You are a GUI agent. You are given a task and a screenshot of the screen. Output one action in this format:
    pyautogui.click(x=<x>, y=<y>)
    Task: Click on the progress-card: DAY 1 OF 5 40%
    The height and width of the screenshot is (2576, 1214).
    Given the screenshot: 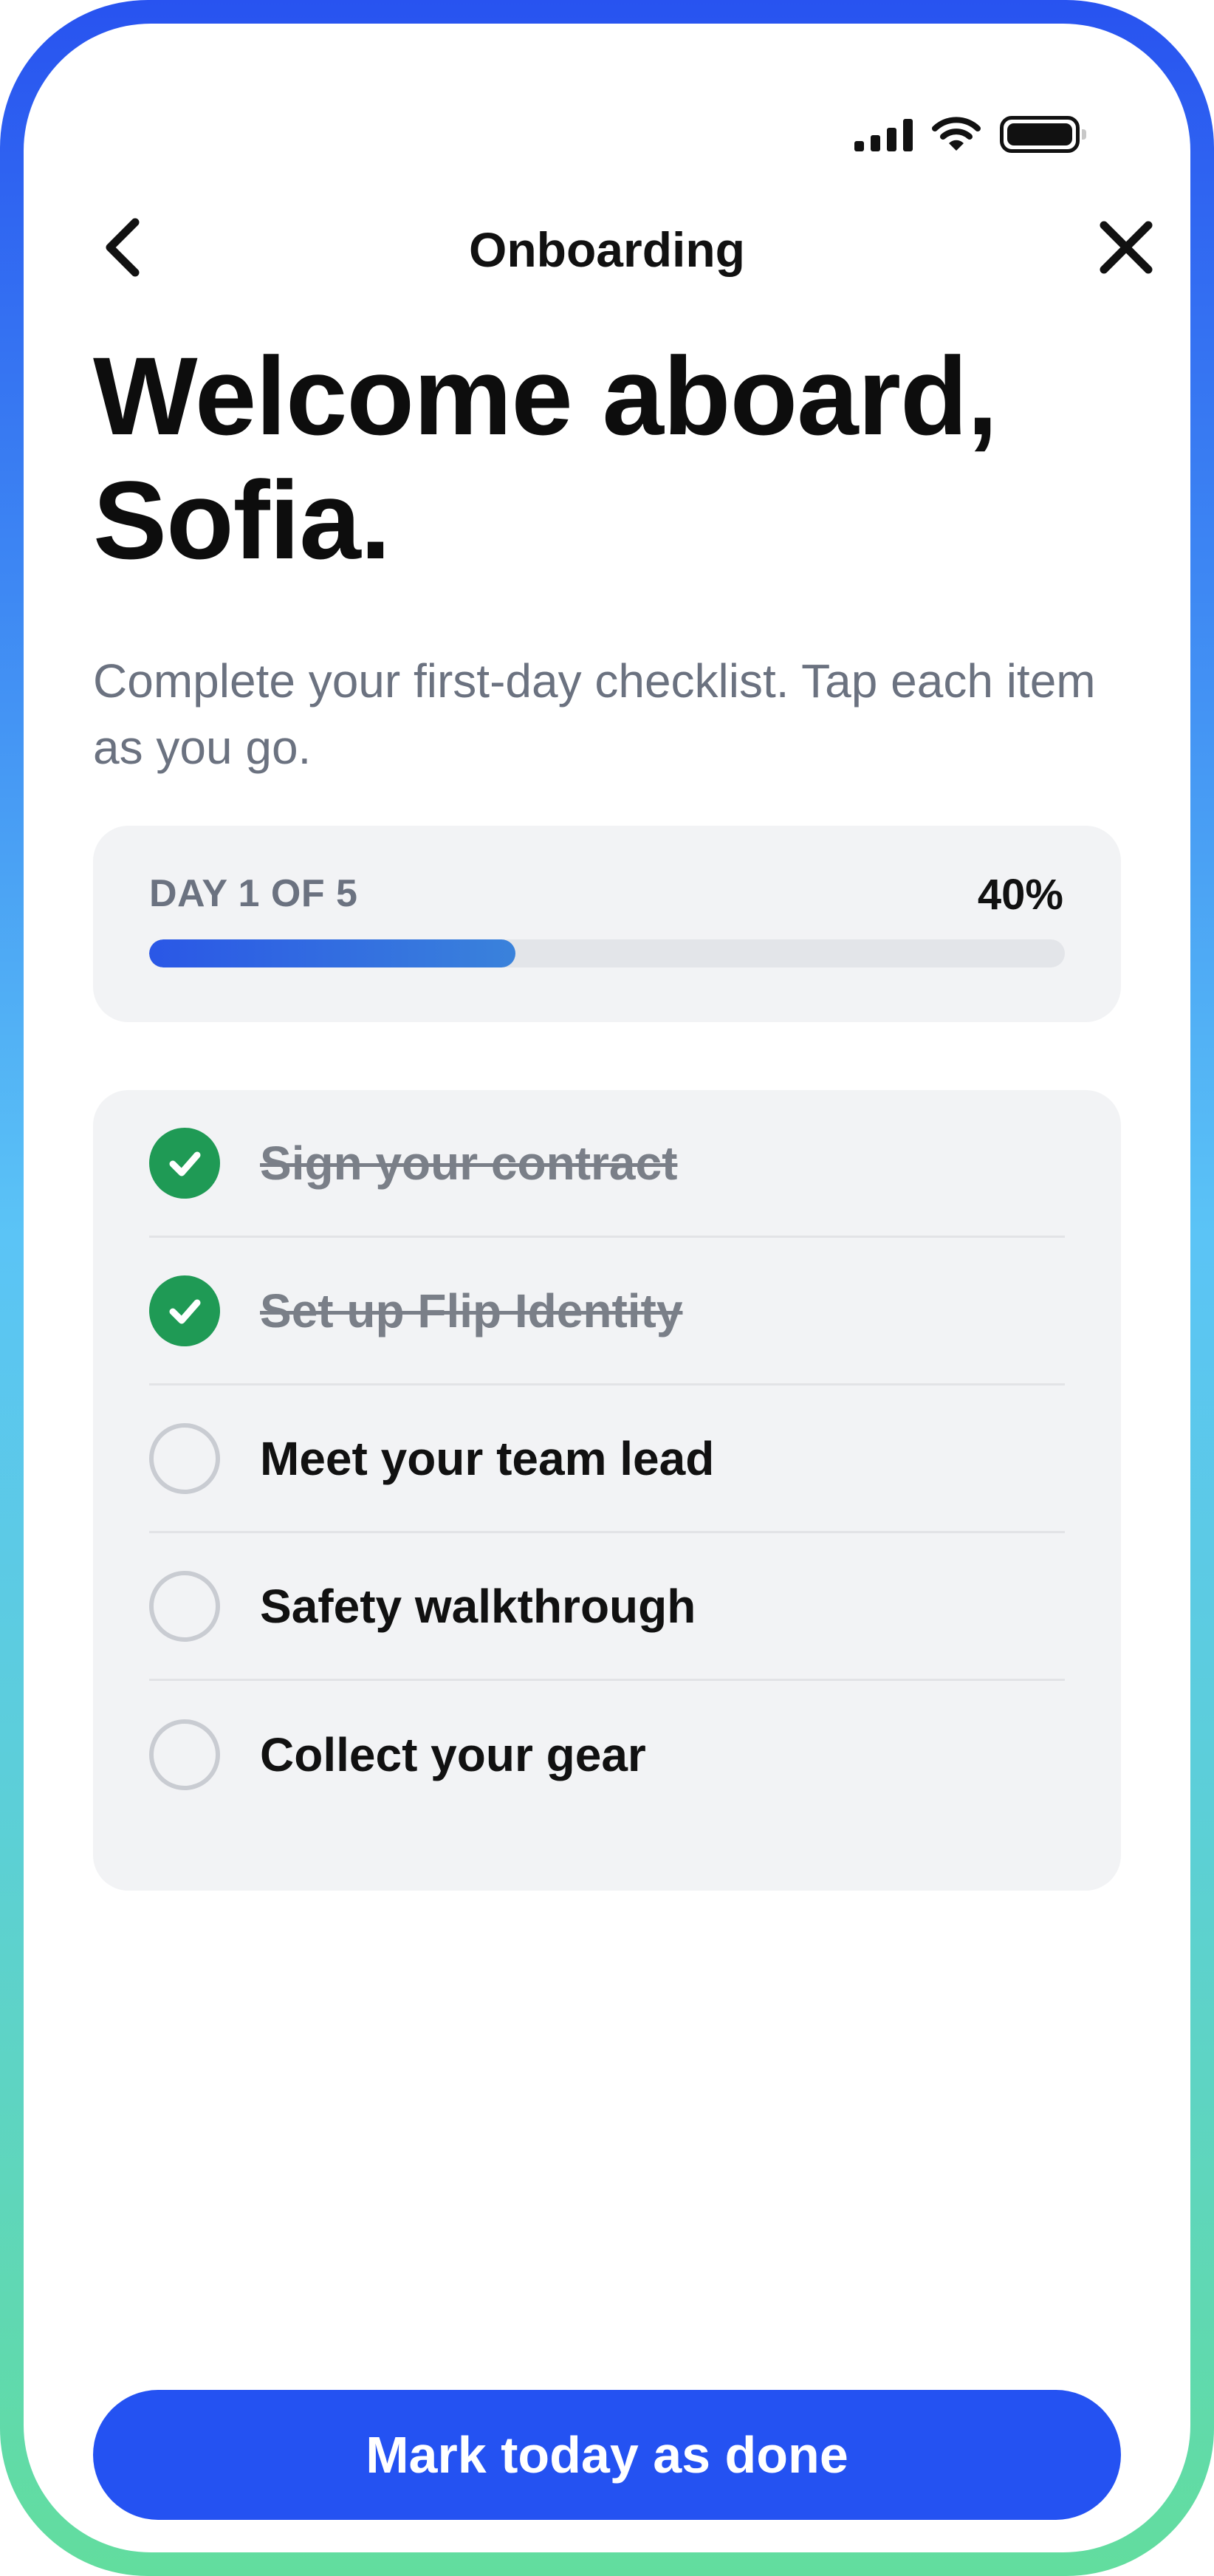 What is the action you would take?
    pyautogui.click(x=607, y=924)
    